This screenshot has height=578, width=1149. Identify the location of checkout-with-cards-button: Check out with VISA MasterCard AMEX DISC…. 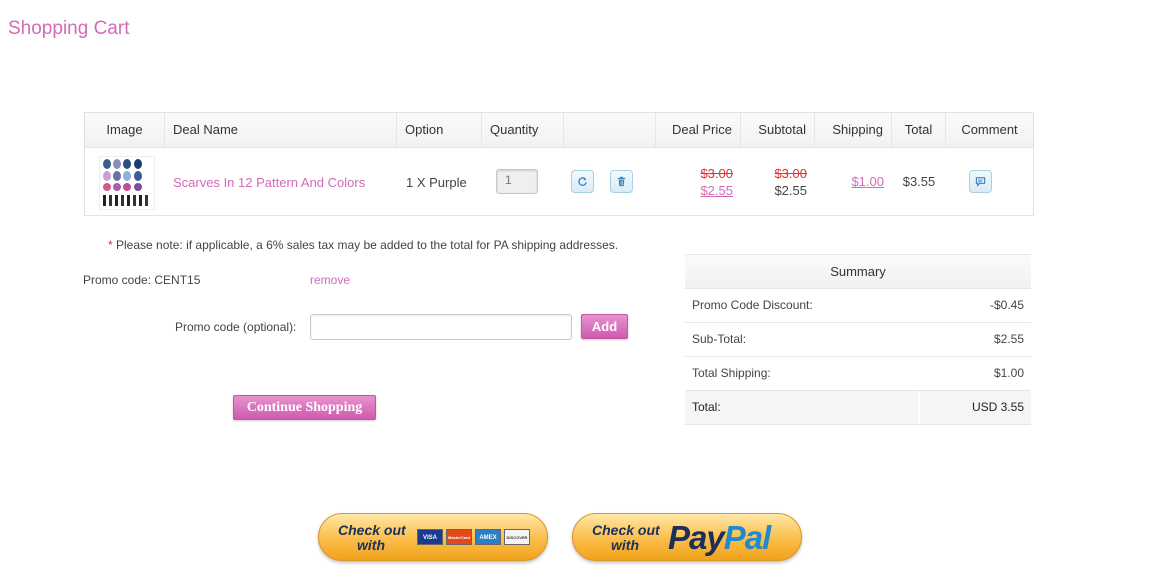
(433, 537).